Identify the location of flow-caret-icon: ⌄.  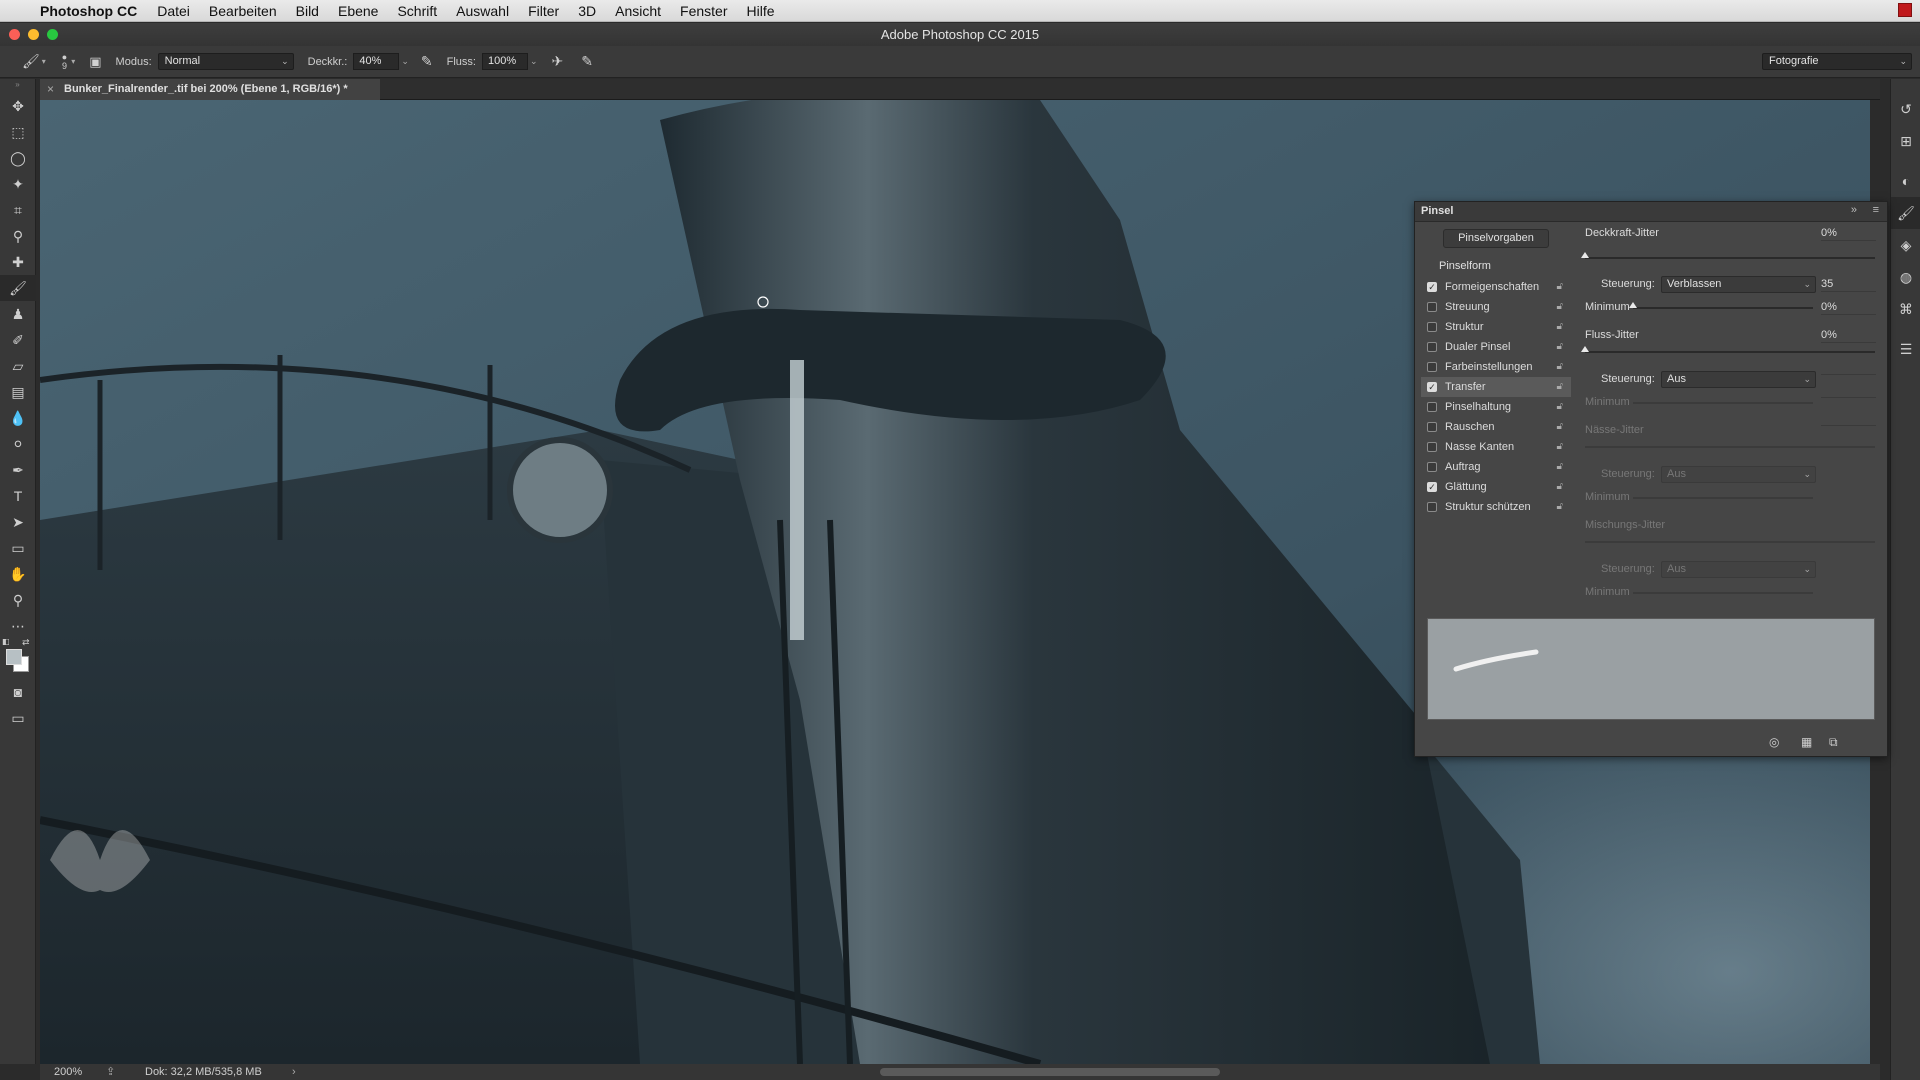
(534, 61).